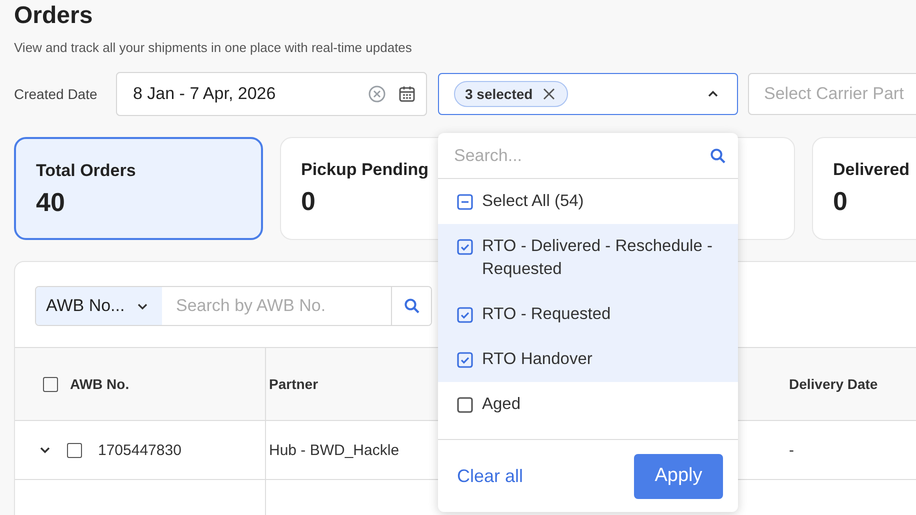 This screenshot has width=916, height=515. Describe the element at coordinates (213, 48) in the screenshot. I see `page-subtitle: View and track all your shipments in one place with real-time updates` at that location.